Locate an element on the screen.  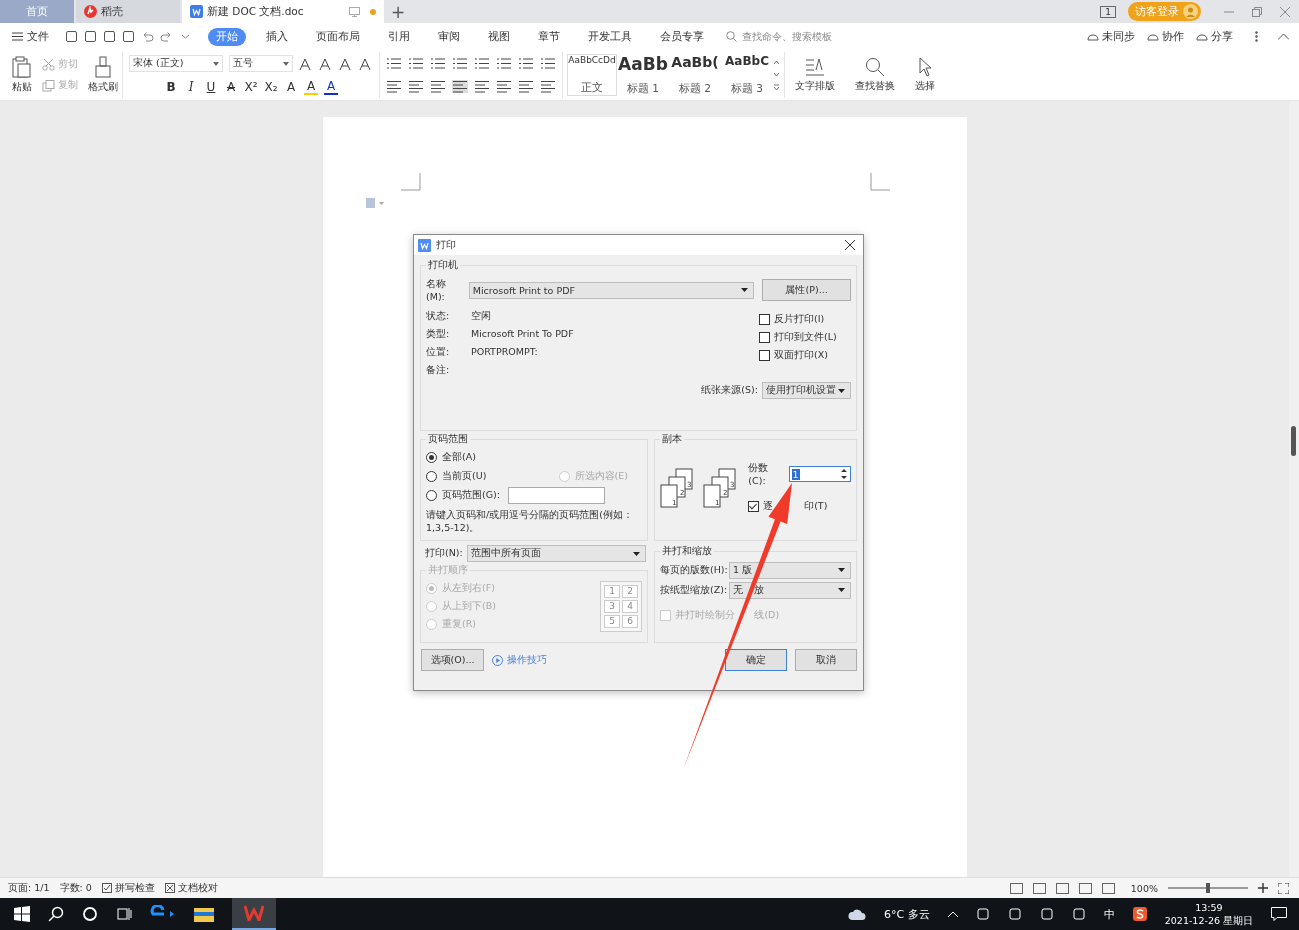
toolbar-action-button: 协作 is located at coordinates (1165, 36).